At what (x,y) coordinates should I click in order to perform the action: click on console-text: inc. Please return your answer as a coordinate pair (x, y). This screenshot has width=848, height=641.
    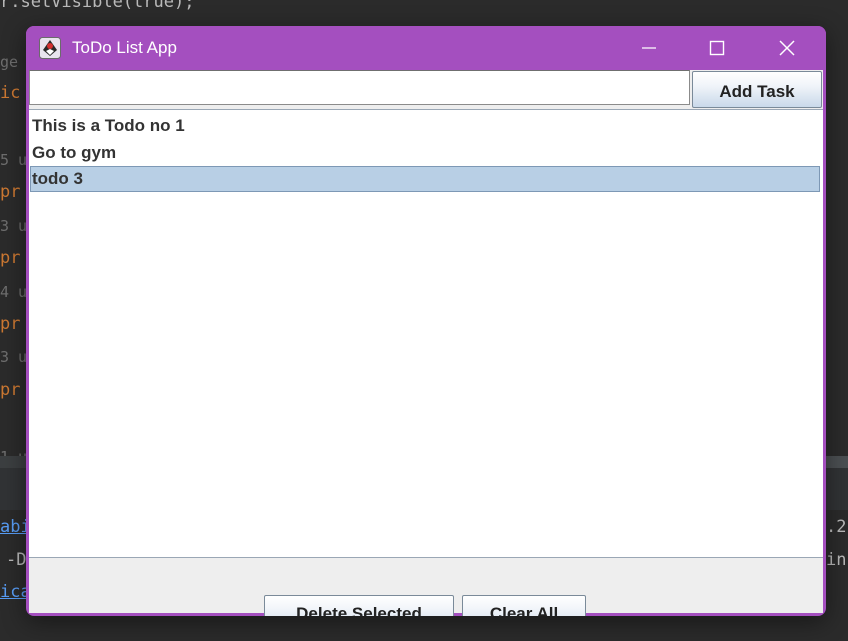
    Looking at the image, I should click on (837, 560).